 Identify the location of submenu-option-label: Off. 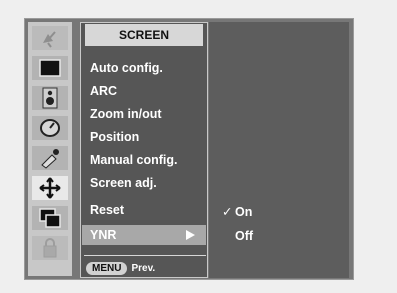
(244, 236).